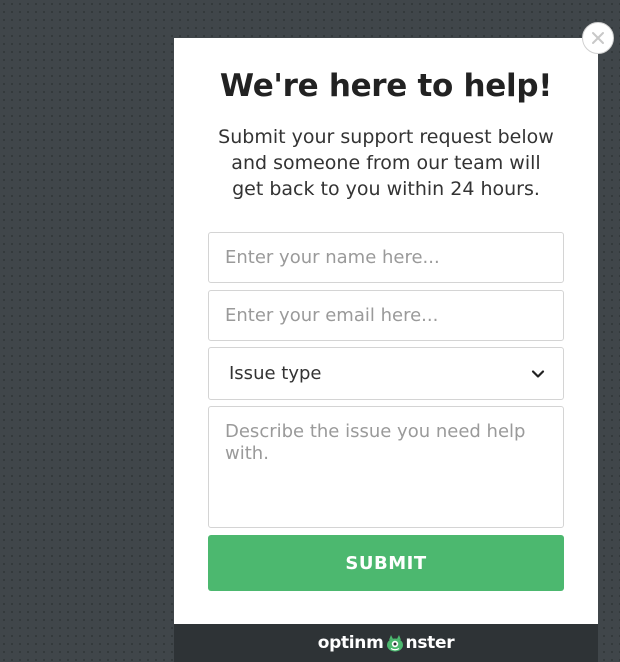 This screenshot has height=662, width=620. I want to click on close-button, so click(598, 38).